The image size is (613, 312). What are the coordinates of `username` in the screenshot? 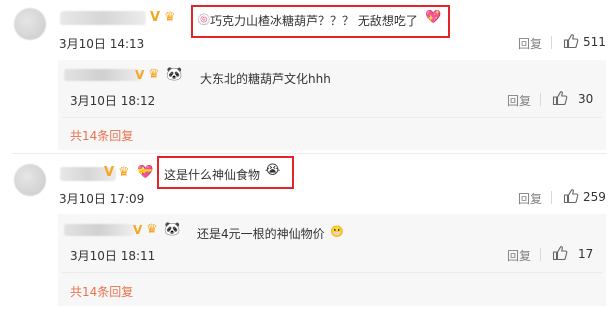 It's located at (103, 18).